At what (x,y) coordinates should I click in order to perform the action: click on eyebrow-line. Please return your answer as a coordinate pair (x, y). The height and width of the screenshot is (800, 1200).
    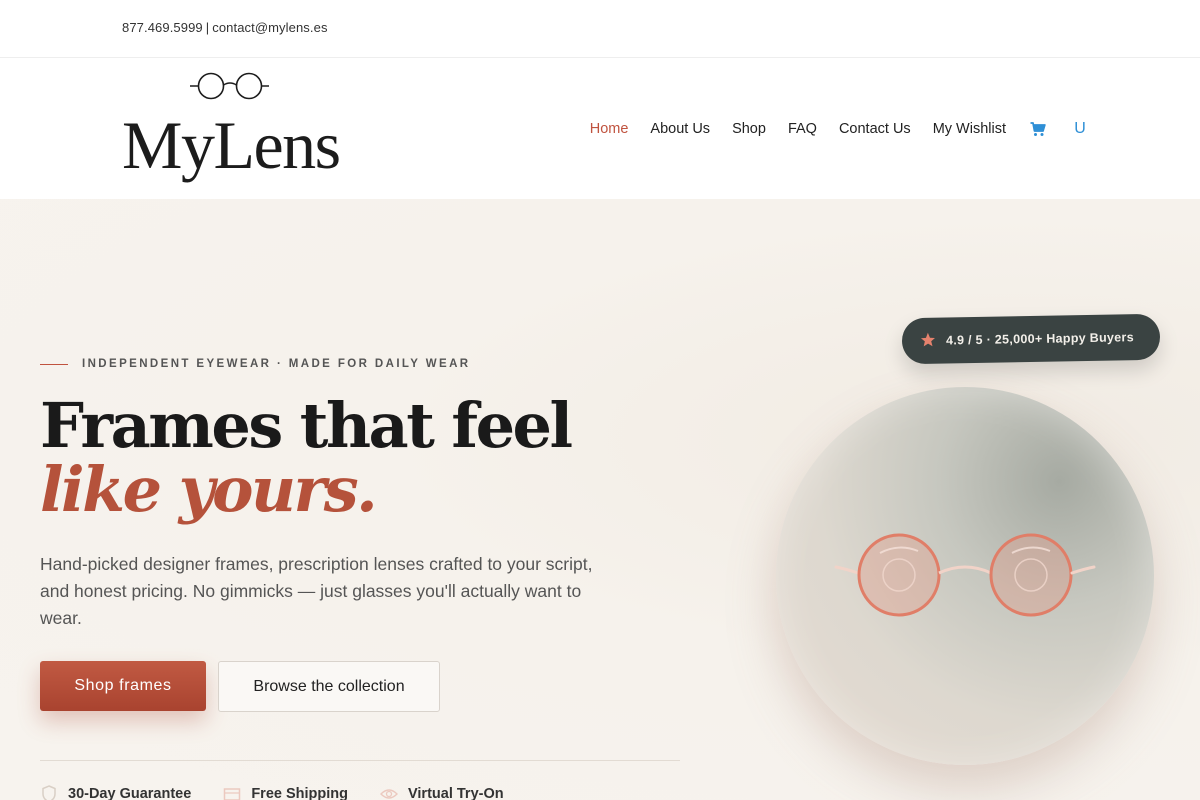
    Looking at the image, I should click on (54, 364).